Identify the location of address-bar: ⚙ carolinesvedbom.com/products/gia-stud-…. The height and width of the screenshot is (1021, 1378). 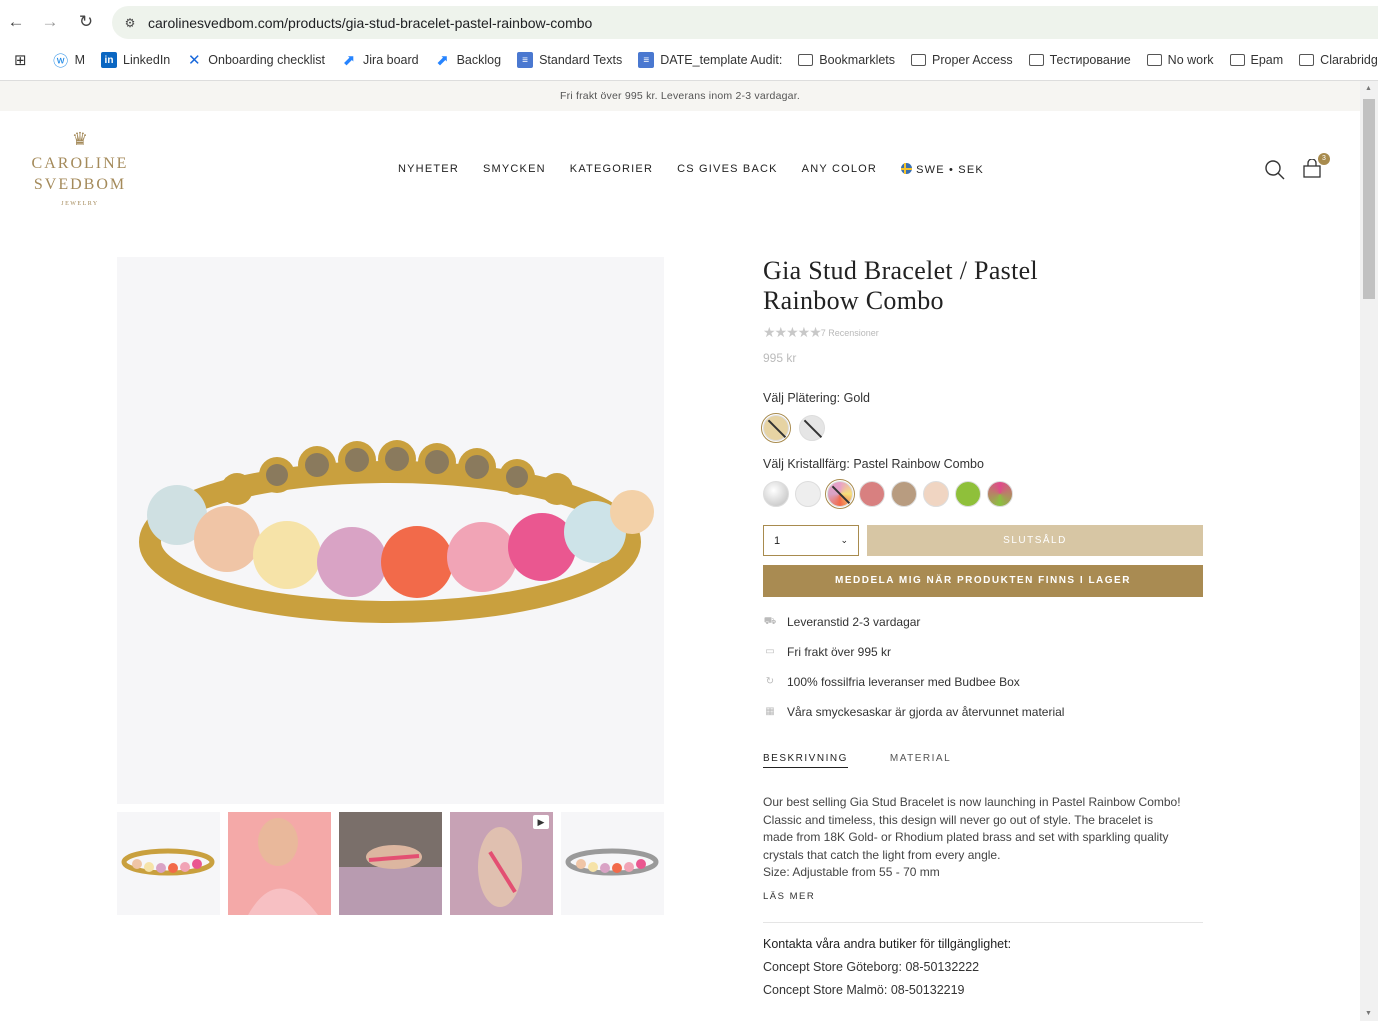
(745, 22).